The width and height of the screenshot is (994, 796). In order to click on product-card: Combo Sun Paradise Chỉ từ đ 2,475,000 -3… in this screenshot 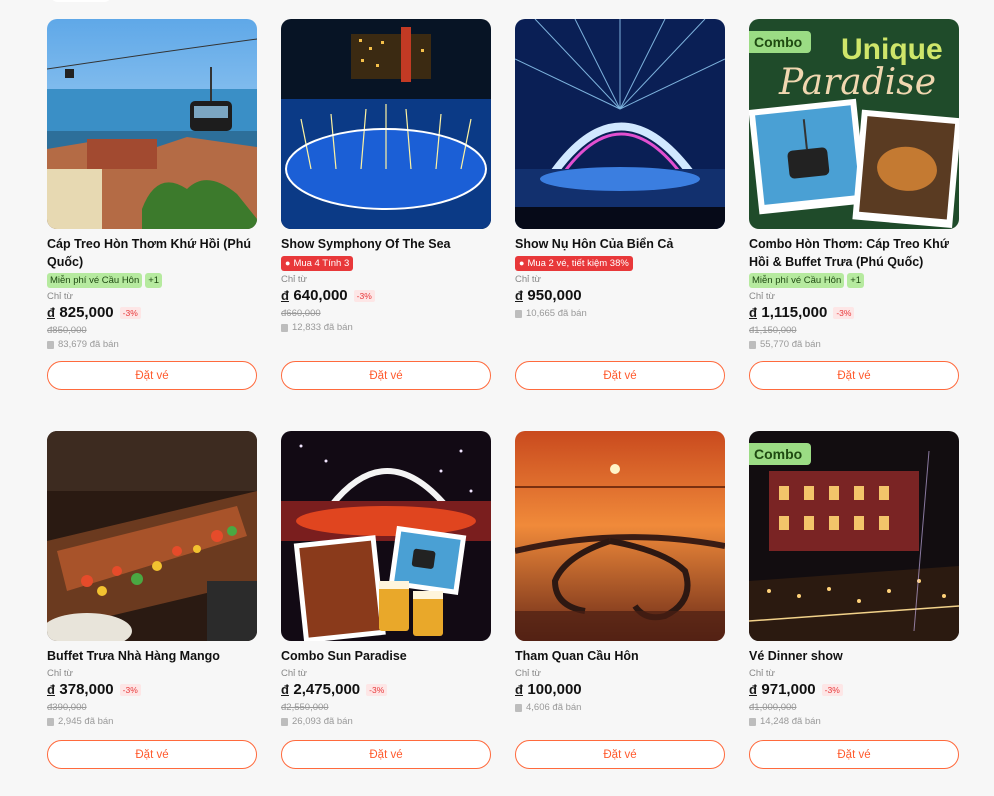, I will do `click(386, 600)`.